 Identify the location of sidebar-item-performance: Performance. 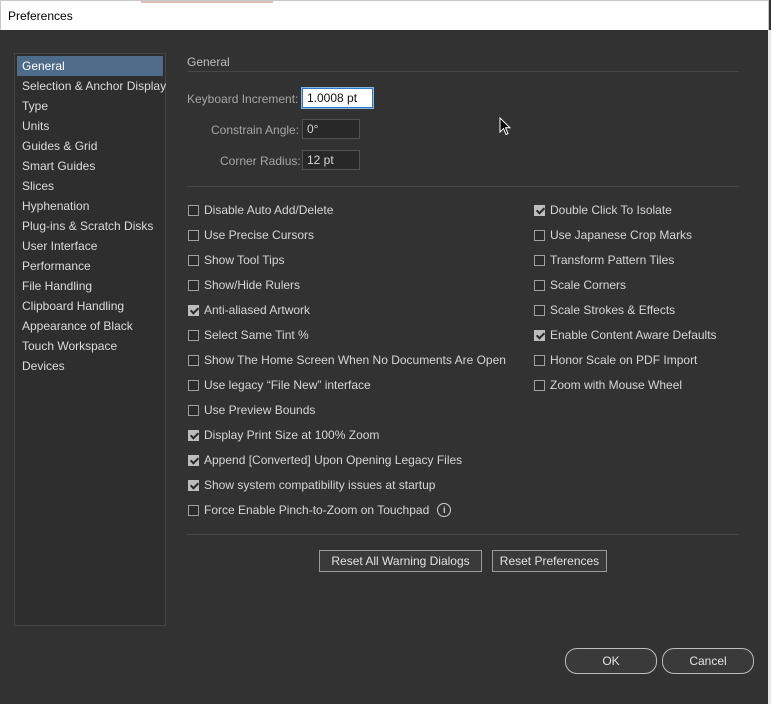
(90, 266).